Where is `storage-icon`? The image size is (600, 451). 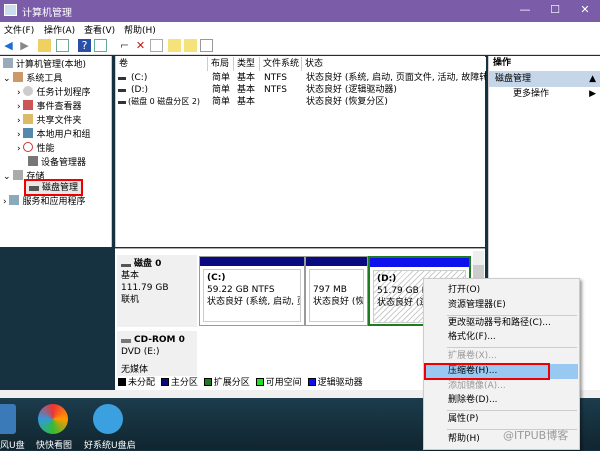 storage-icon is located at coordinates (18, 175).